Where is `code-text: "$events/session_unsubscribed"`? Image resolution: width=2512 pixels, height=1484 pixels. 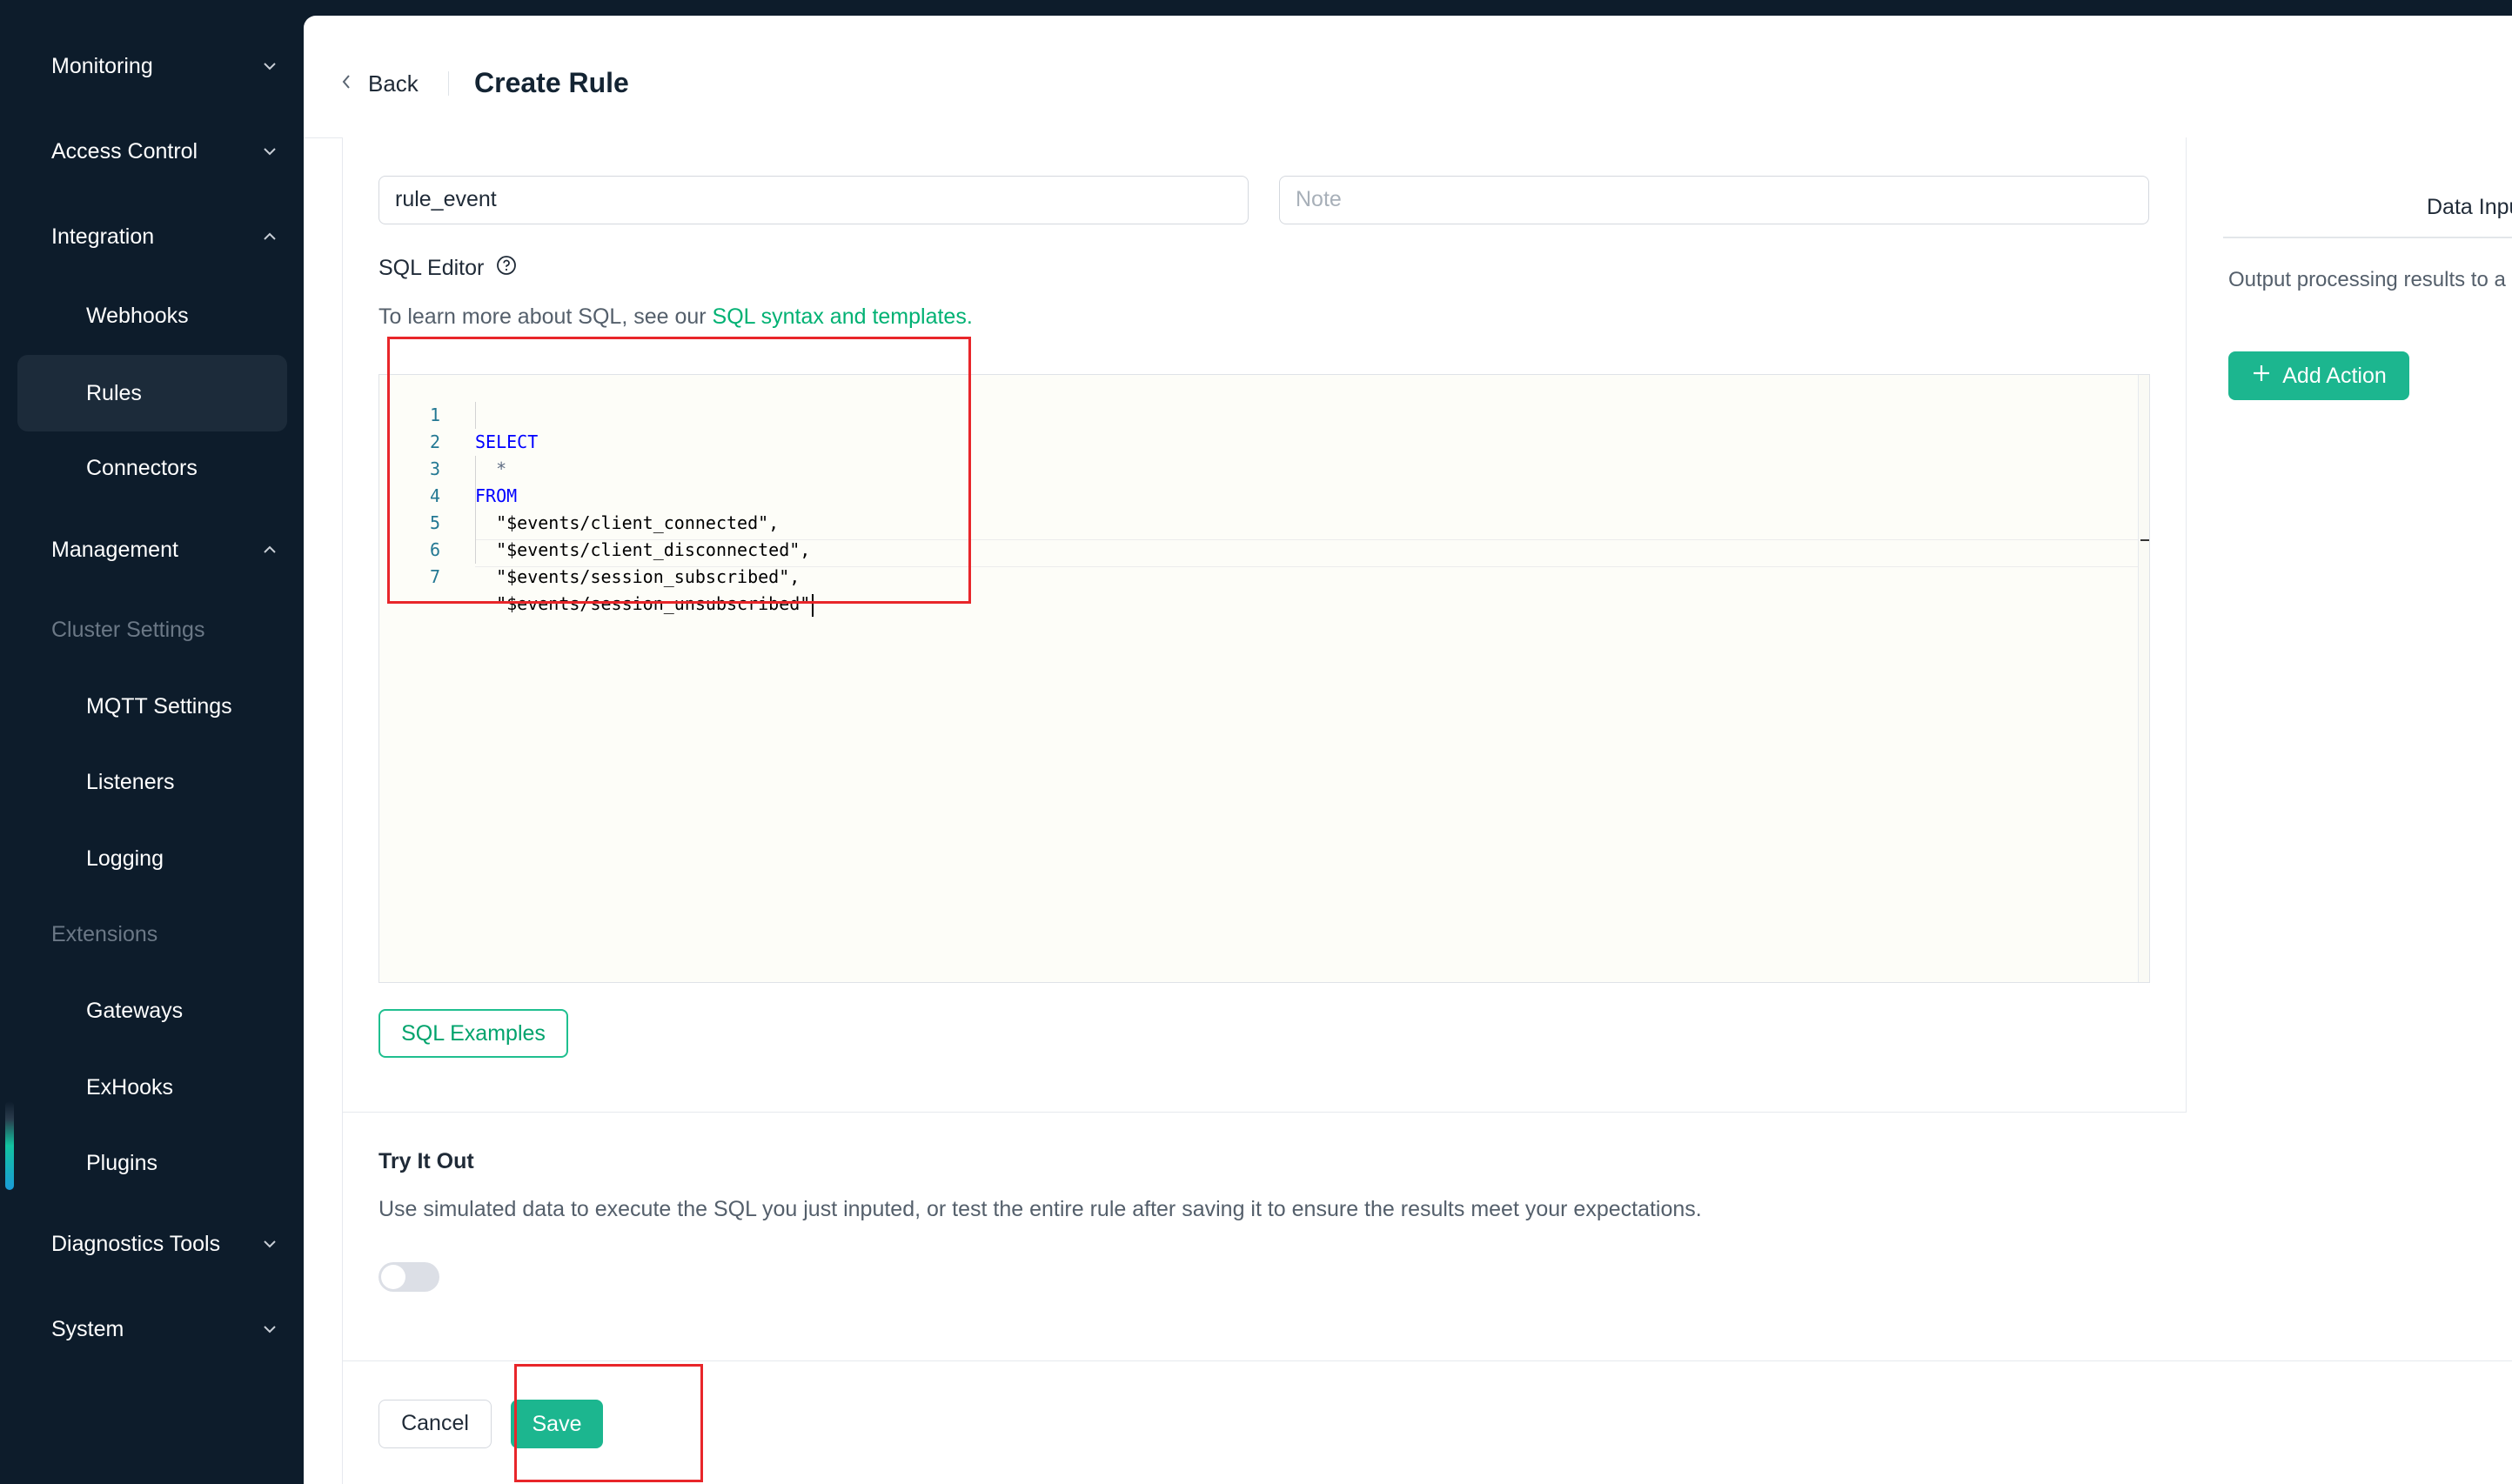 code-text: "$events/session_unsubscribed" is located at coordinates (643, 603).